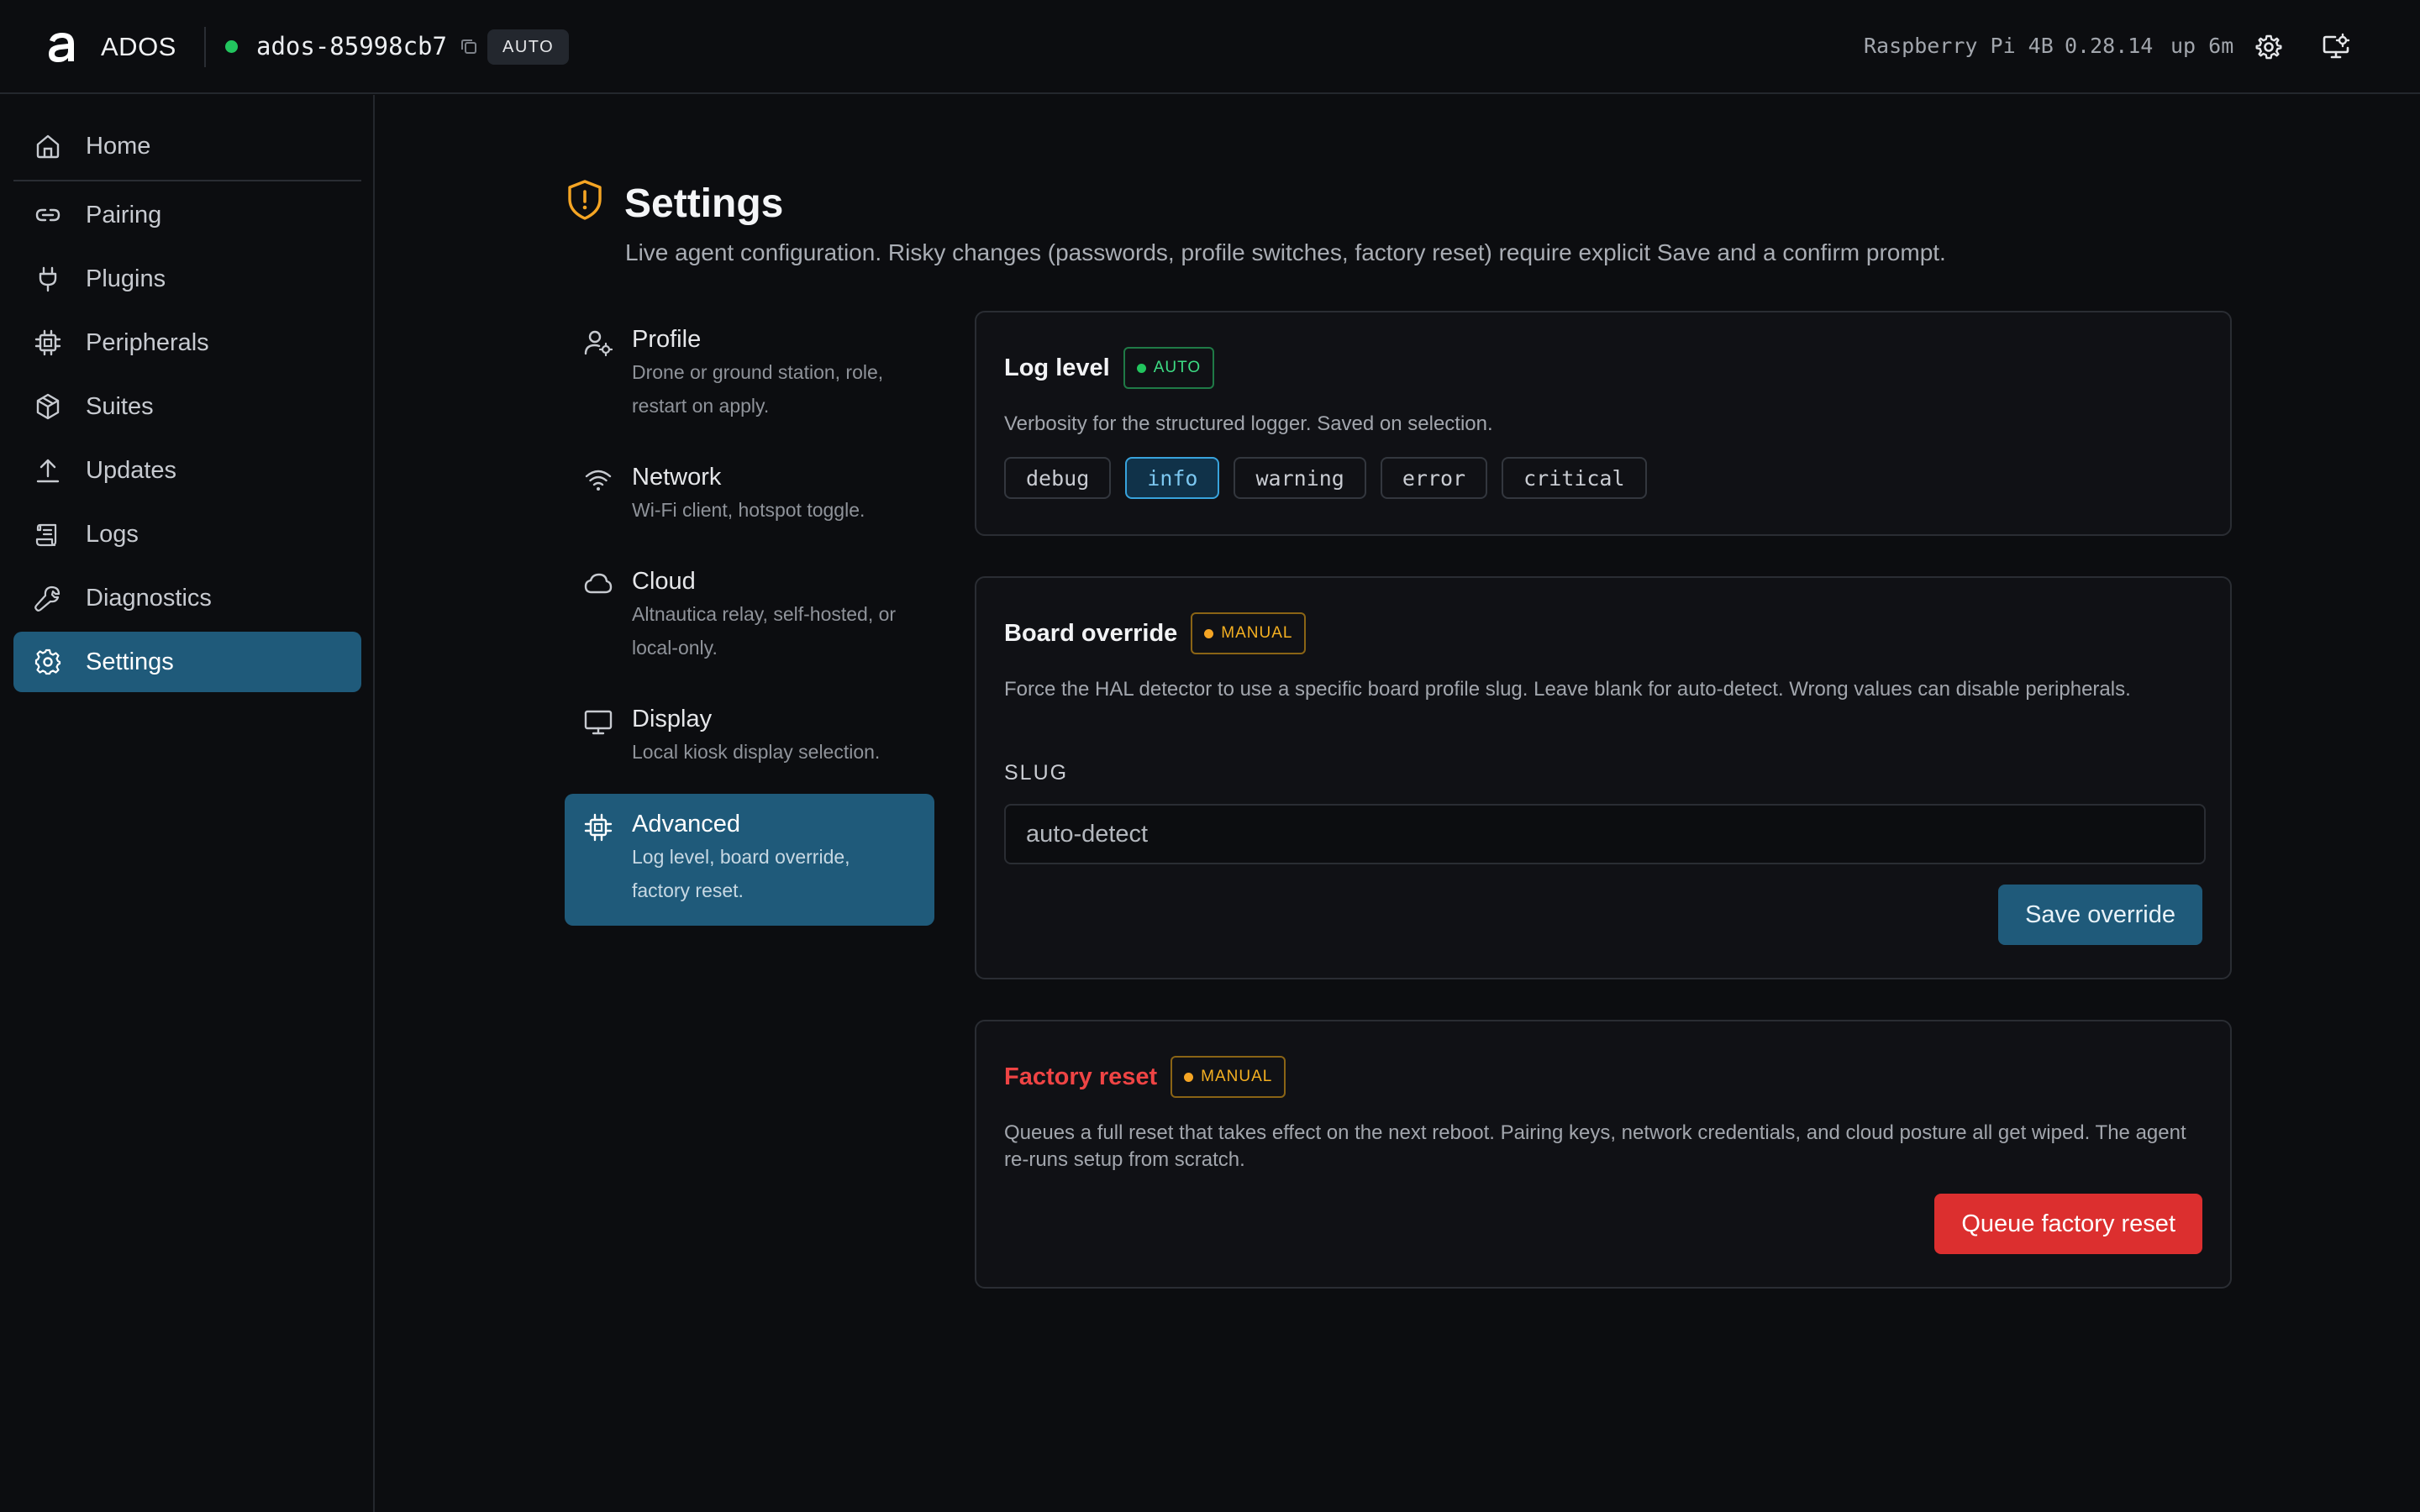 This screenshot has width=2420, height=1512. What do you see at coordinates (2100, 915) in the screenshot?
I see `save-override-button: Save override` at bounding box center [2100, 915].